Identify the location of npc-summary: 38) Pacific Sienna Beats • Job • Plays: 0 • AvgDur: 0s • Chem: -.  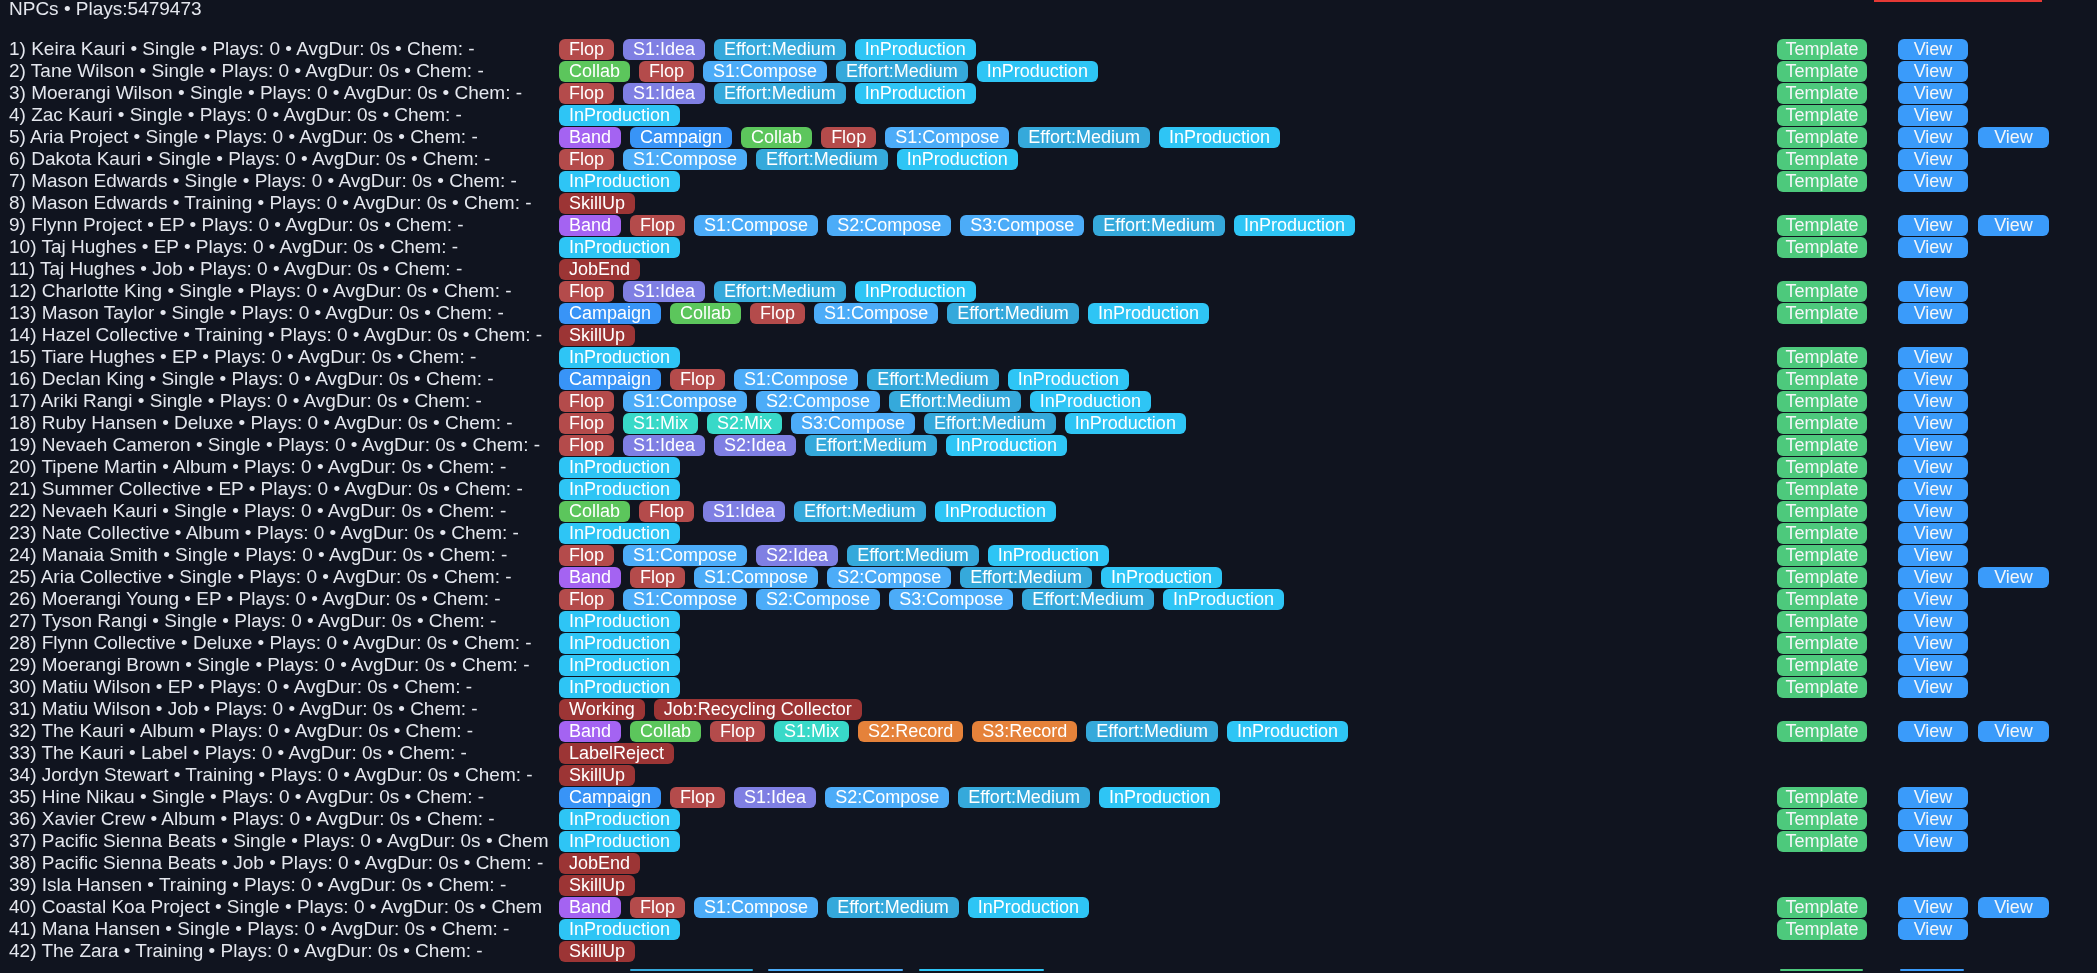
(276, 863).